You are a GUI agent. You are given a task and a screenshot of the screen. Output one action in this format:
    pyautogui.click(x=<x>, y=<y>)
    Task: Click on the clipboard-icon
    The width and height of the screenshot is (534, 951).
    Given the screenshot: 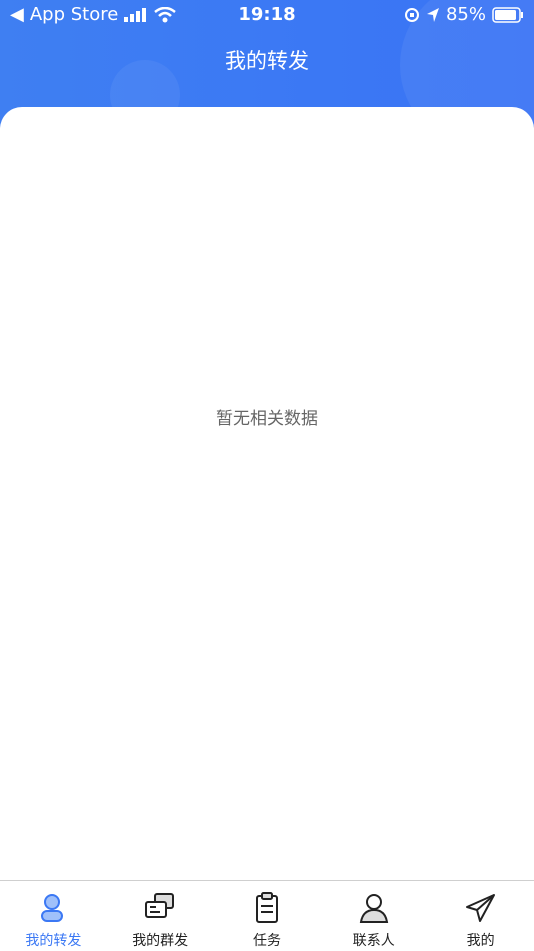 What is the action you would take?
    pyautogui.click(x=266, y=907)
    